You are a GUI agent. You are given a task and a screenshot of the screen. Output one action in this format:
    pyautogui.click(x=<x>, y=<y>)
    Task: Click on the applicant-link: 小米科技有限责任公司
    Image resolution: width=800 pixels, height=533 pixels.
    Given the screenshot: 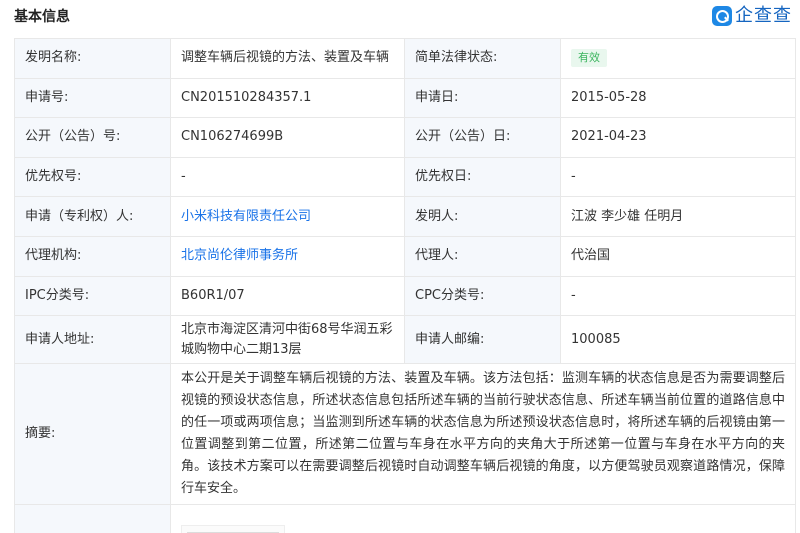 What is the action you would take?
    pyautogui.click(x=246, y=216)
    